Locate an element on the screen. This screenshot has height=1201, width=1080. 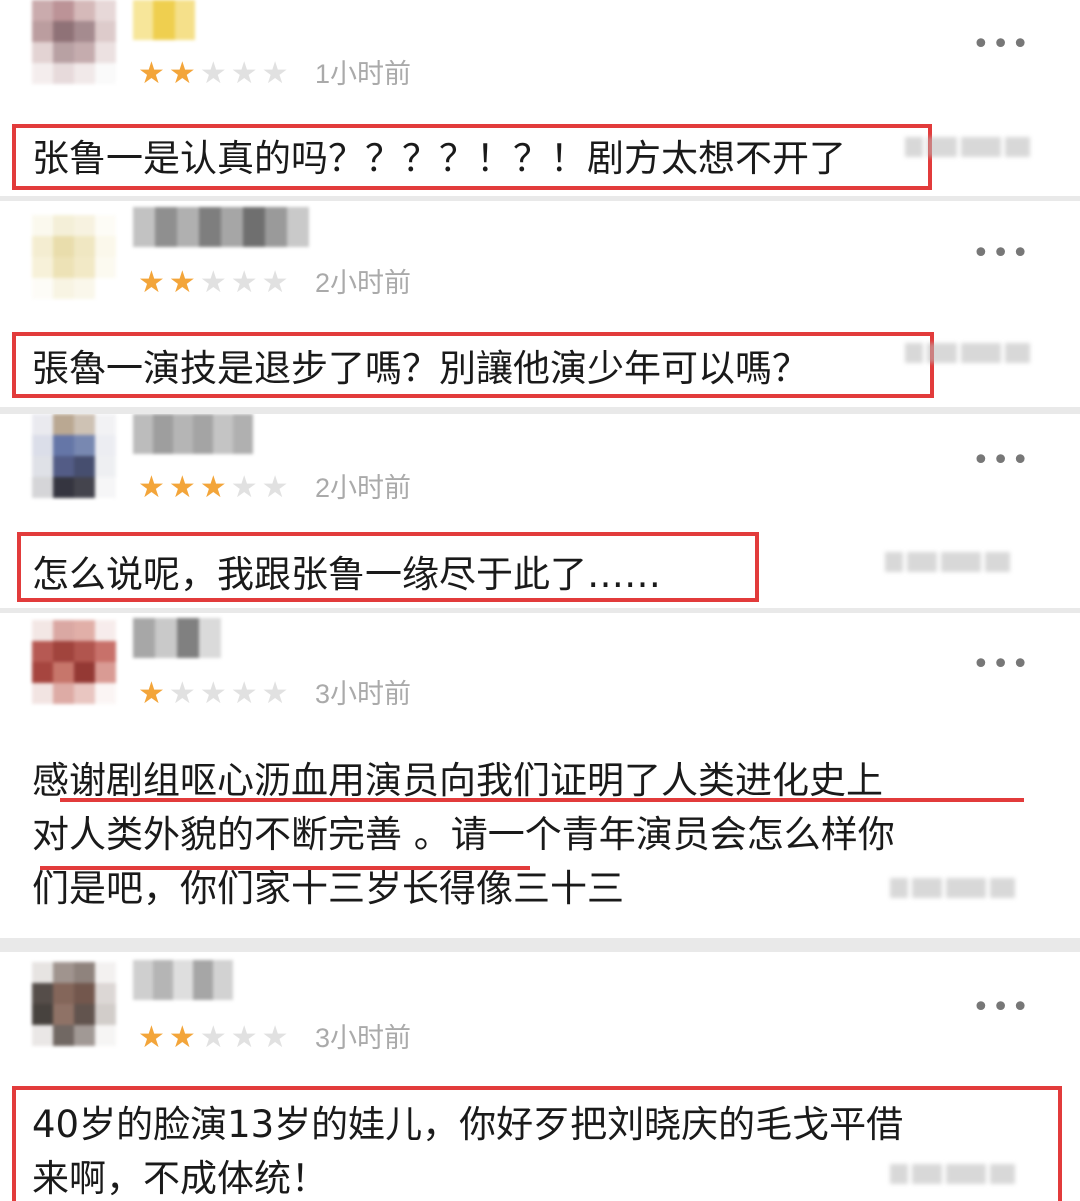
review-text-line: 对人类外貌的不断完善 。请一个青年演员会怎么样你 is located at coordinates (463, 834).